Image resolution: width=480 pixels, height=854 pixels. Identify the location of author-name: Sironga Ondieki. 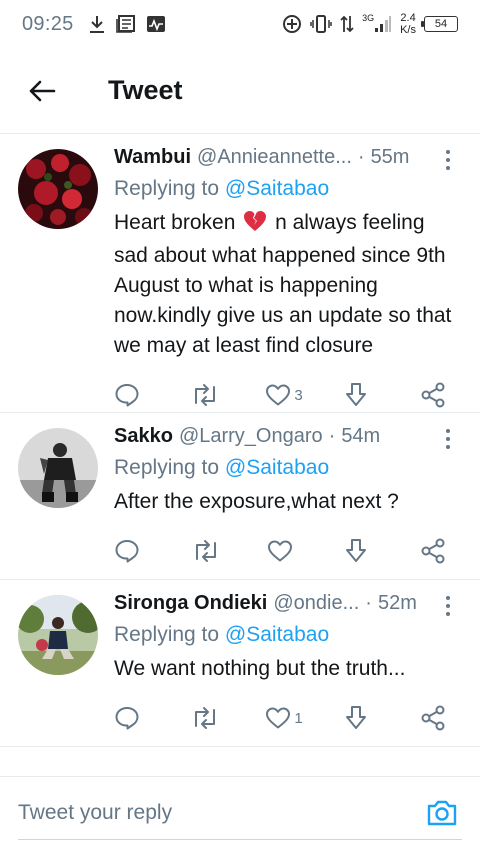
(190, 603).